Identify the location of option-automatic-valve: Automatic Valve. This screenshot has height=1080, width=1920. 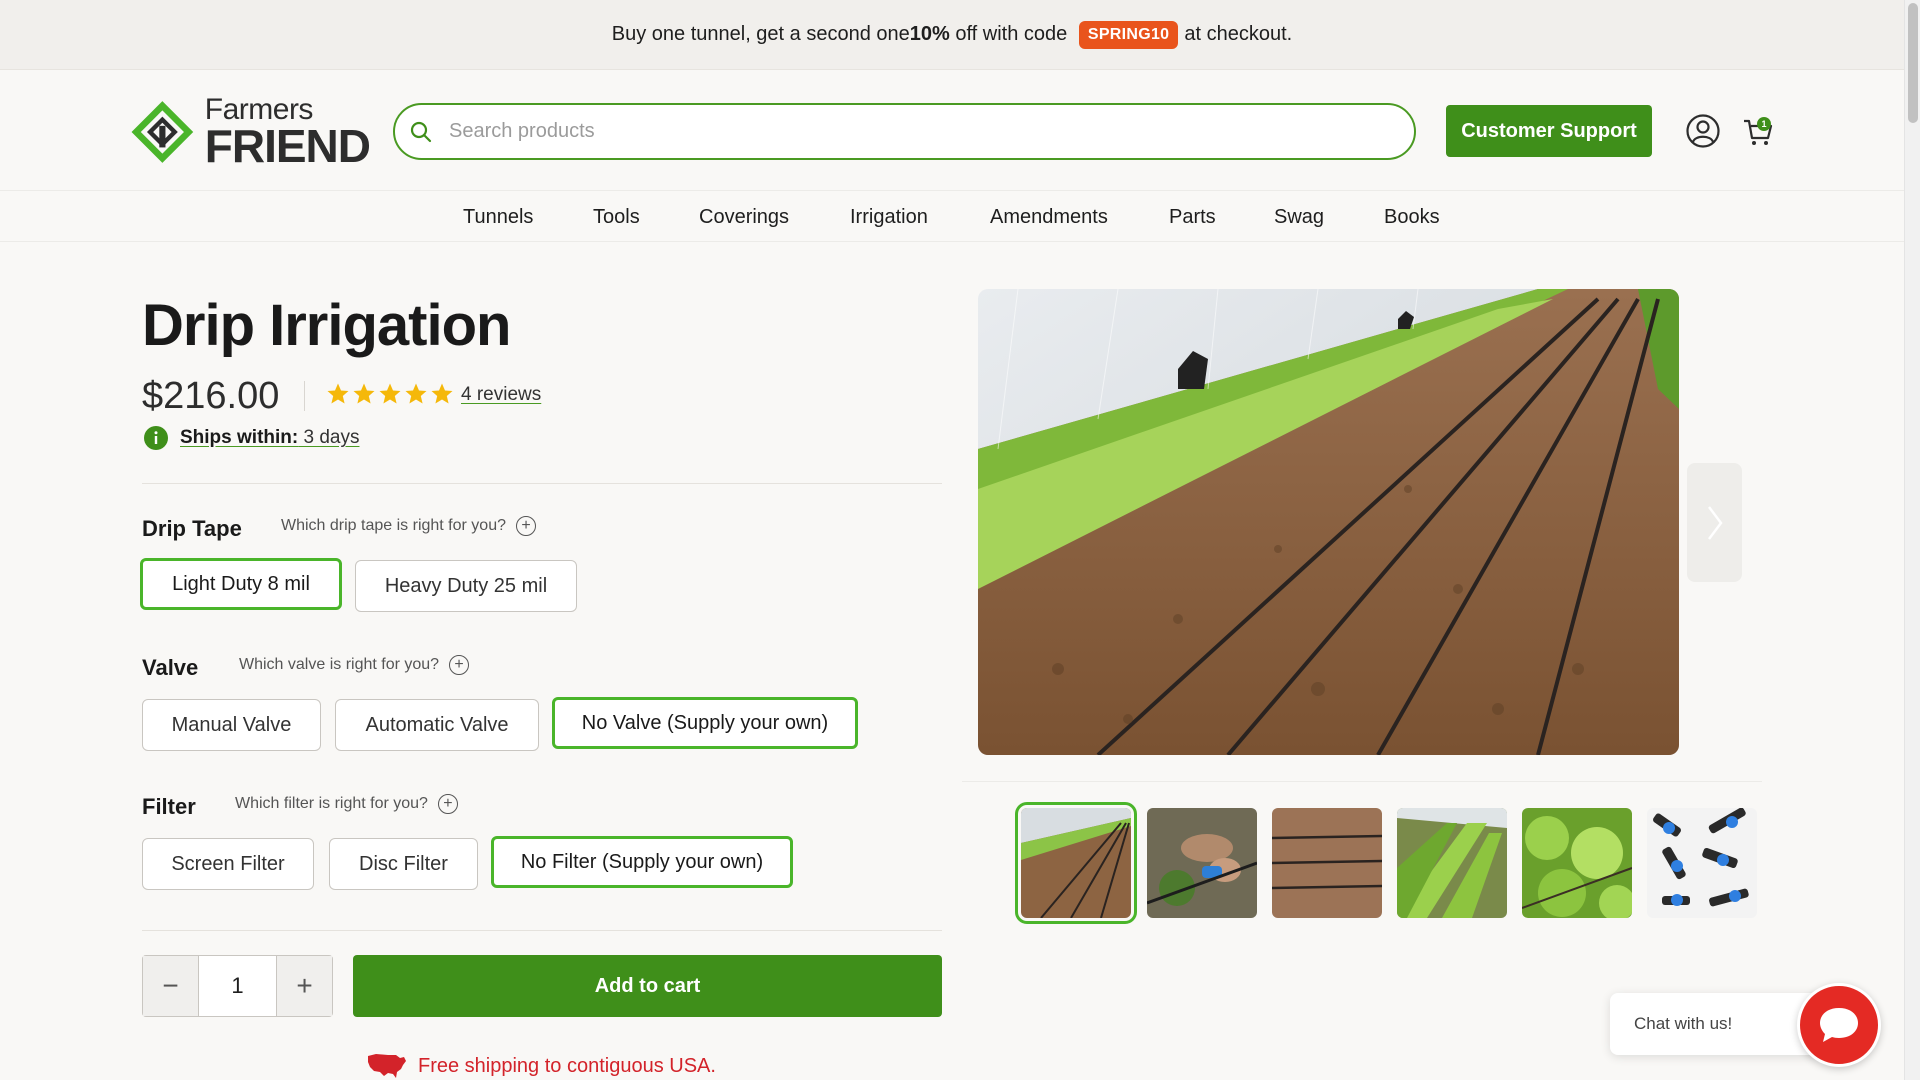
(437, 725).